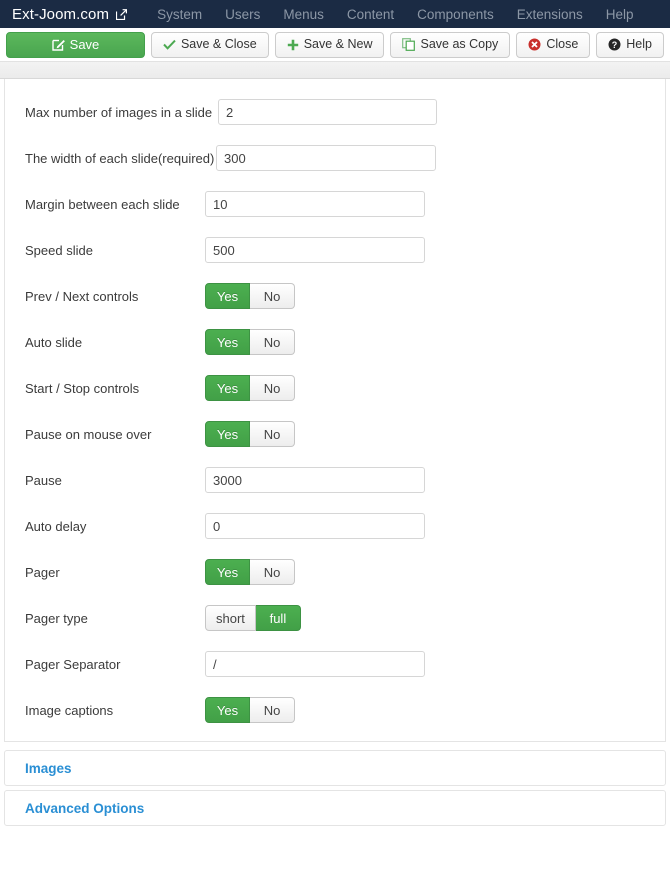  I want to click on field-label: The width of each slide(required), so click(120, 158).